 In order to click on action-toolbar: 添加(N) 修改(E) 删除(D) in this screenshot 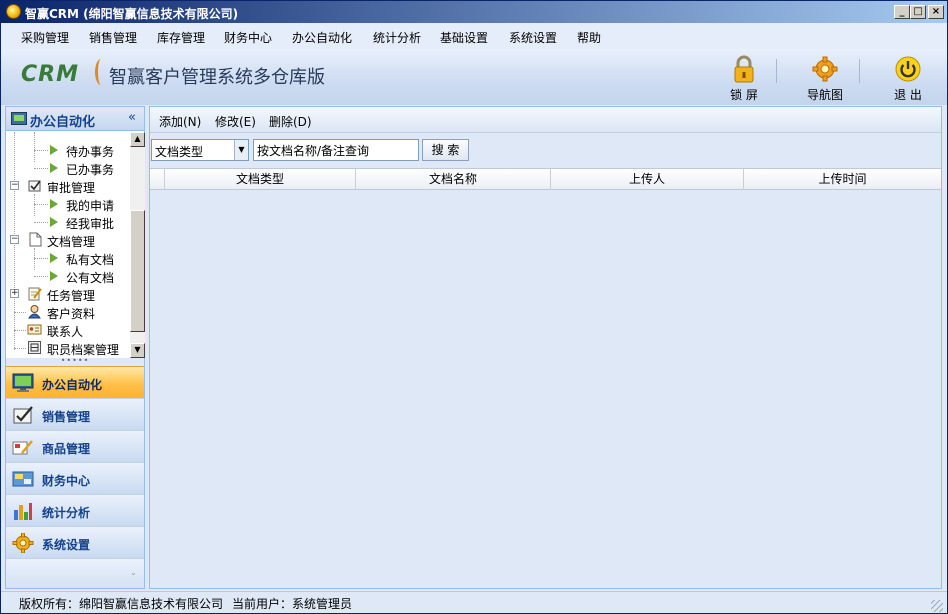, I will do `click(545, 120)`.